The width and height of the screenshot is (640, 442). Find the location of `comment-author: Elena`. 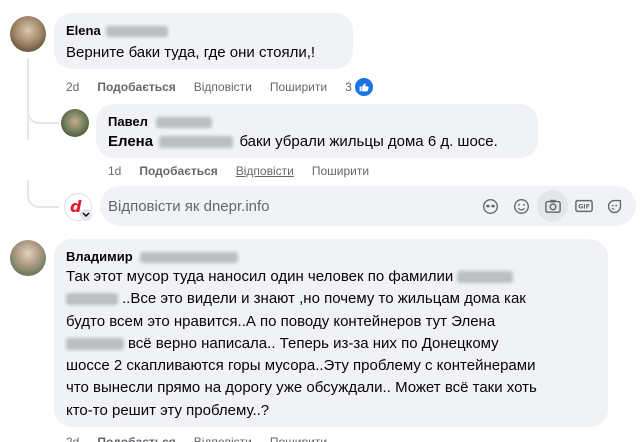

comment-author: Elena is located at coordinates (117, 31).